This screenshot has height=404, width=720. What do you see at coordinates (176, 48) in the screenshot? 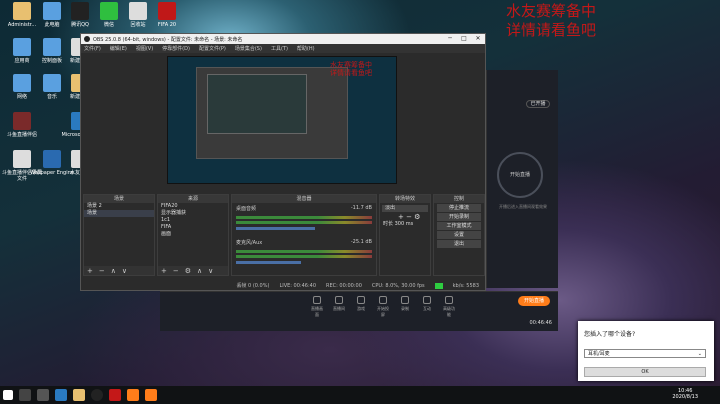
I see `menu-docks: 停靠部件(D)` at bounding box center [176, 48].